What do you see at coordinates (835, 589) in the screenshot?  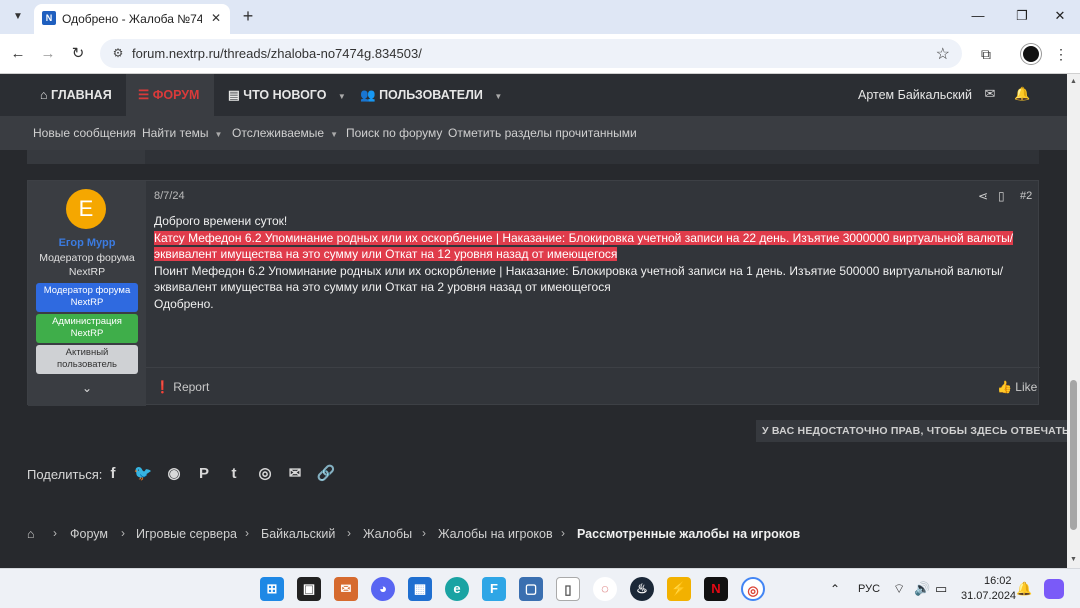 I see `tray-chevron-up-icon: ⌃` at bounding box center [835, 589].